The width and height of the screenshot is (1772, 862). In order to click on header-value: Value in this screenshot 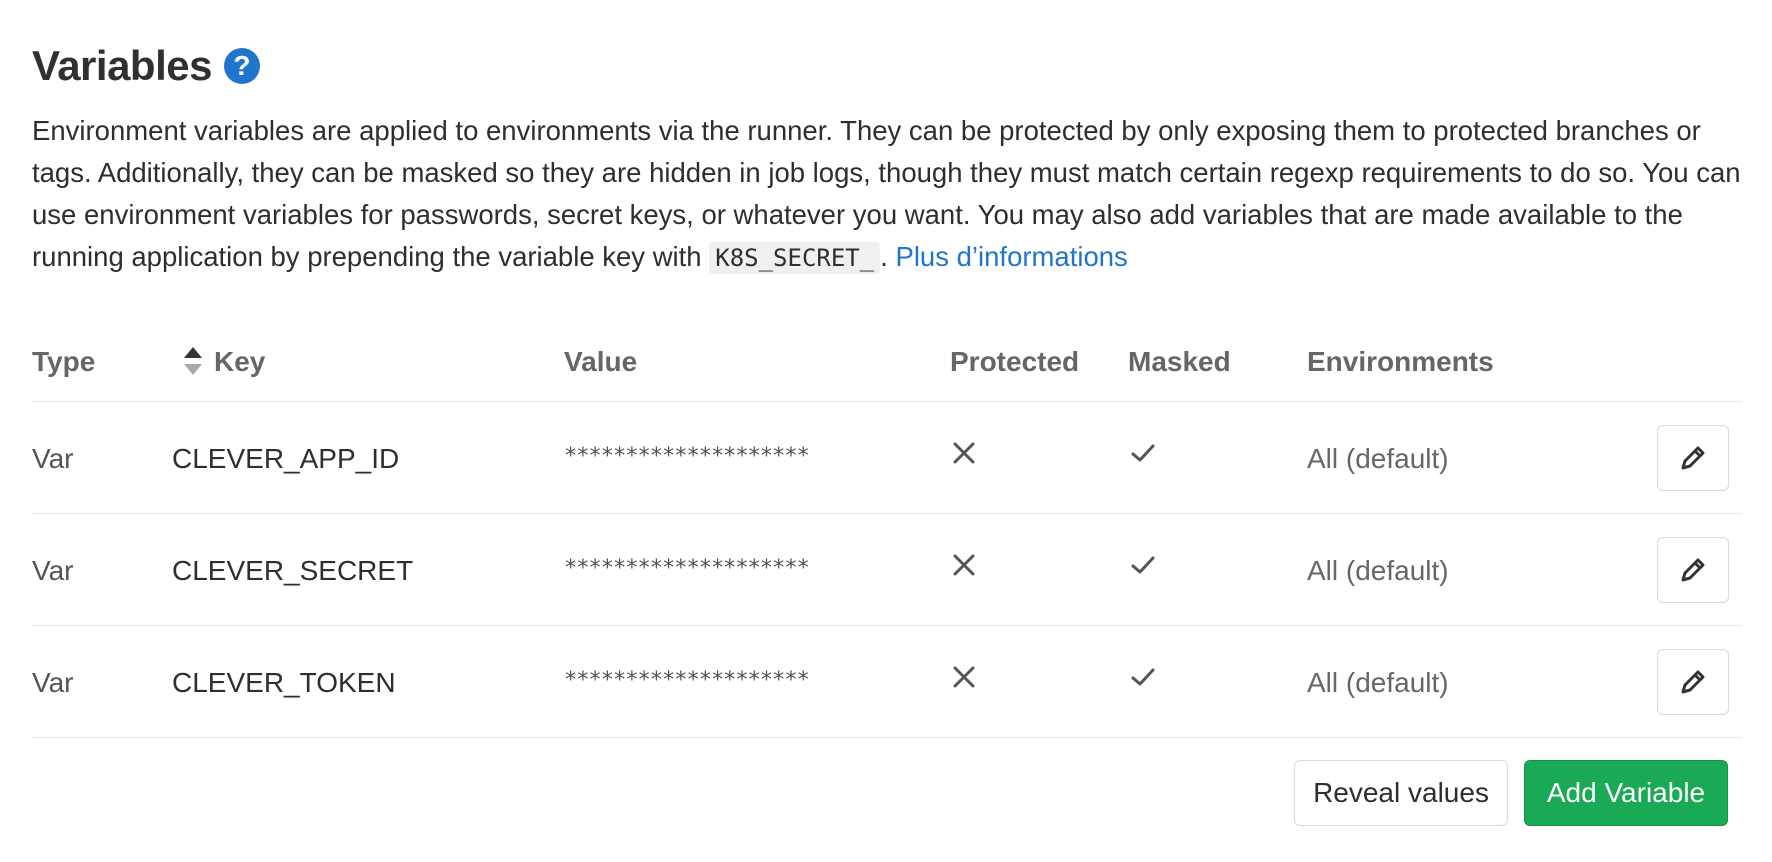, I will do `click(601, 361)`.